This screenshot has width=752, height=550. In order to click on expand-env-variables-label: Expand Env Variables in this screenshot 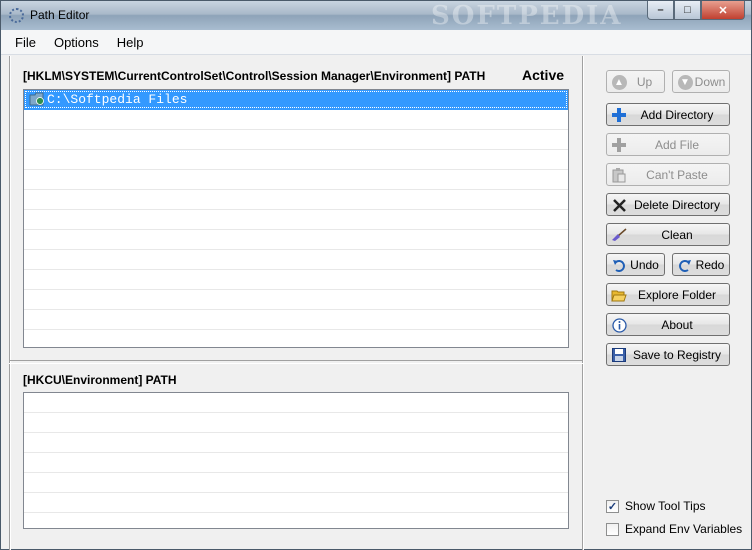, I will do `click(684, 529)`.